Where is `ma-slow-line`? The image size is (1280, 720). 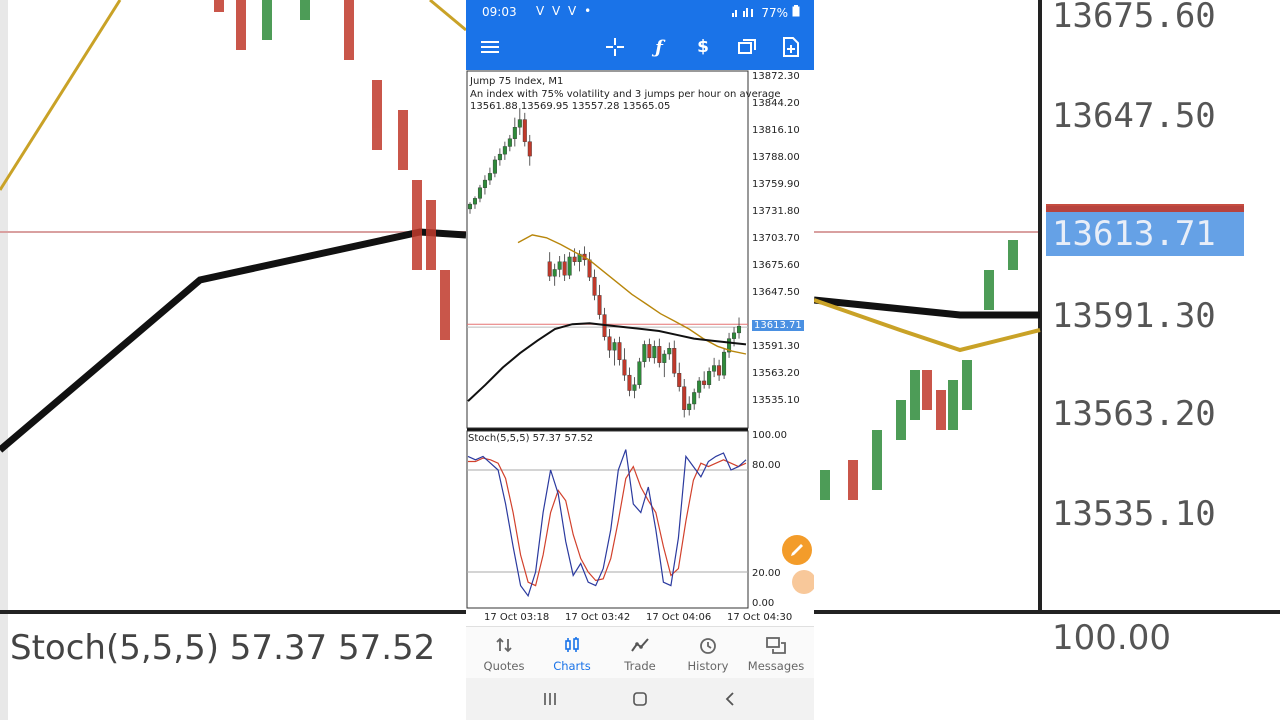 ma-slow-line is located at coordinates (607, 362).